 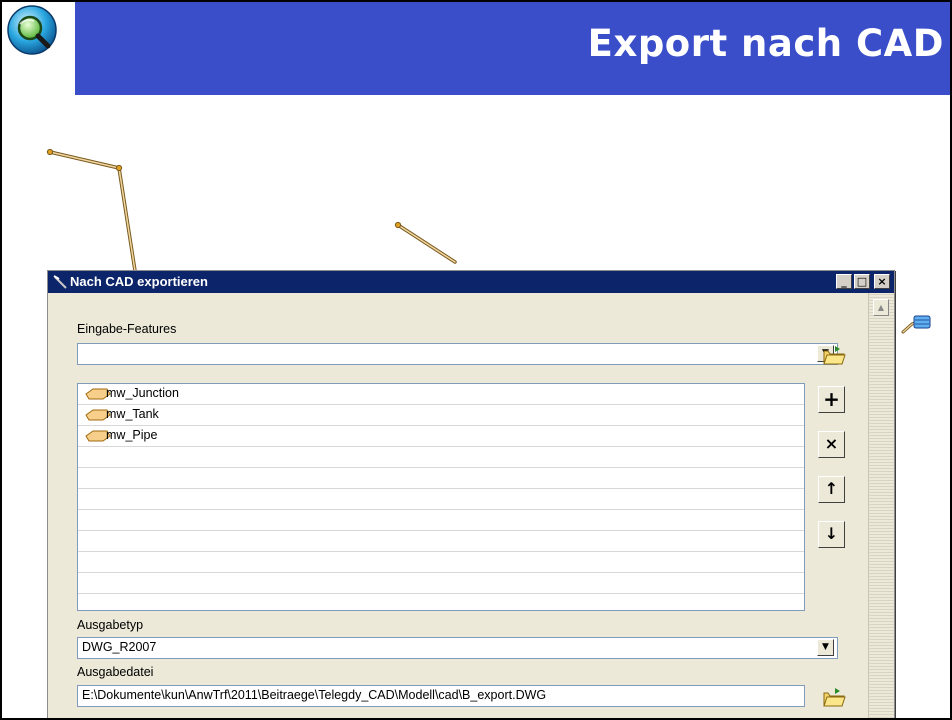 I want to click on dialog-title: Nach CAD exportieren, so click(x=139, y=281).